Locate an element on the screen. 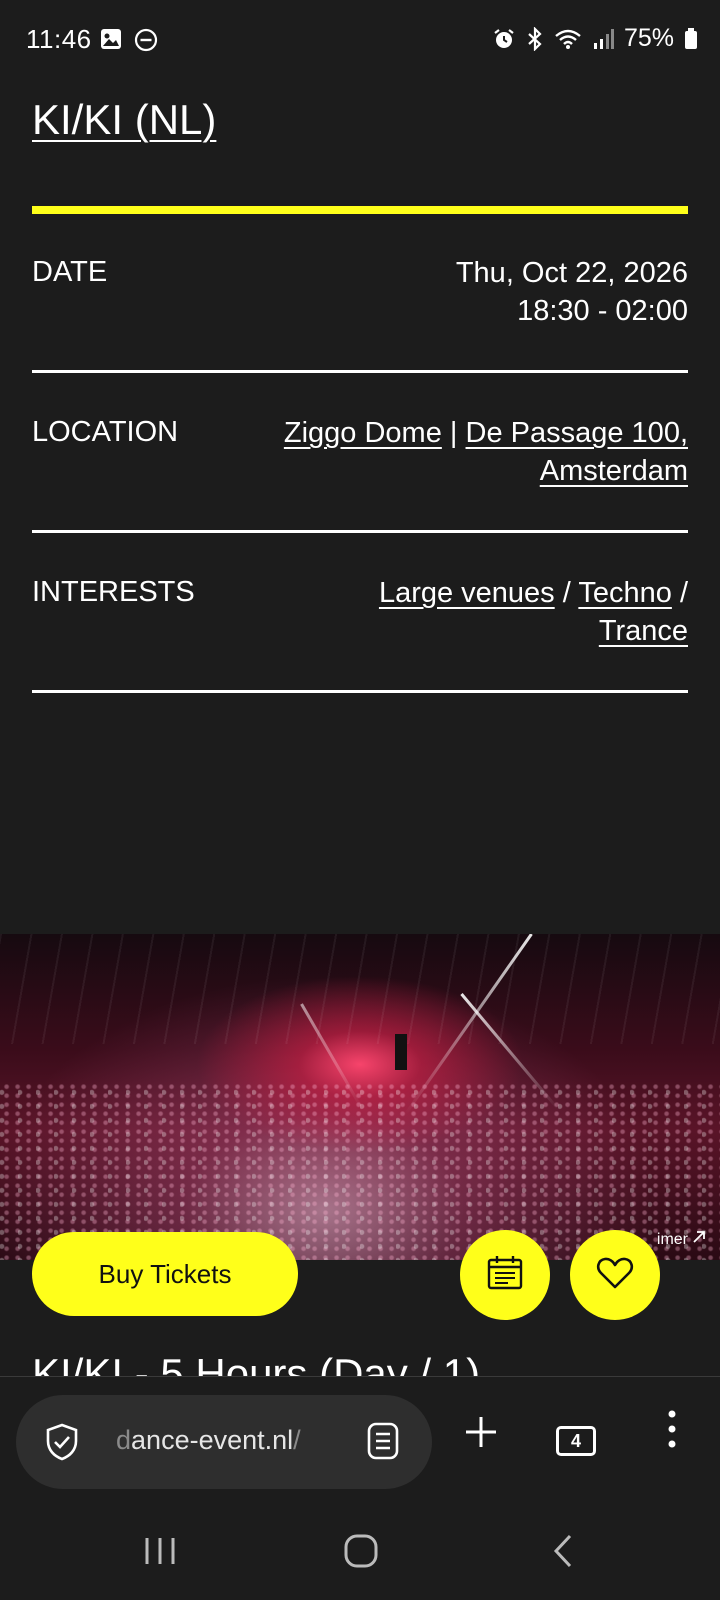  external-link-icon is located at coordinates (699, 1239).